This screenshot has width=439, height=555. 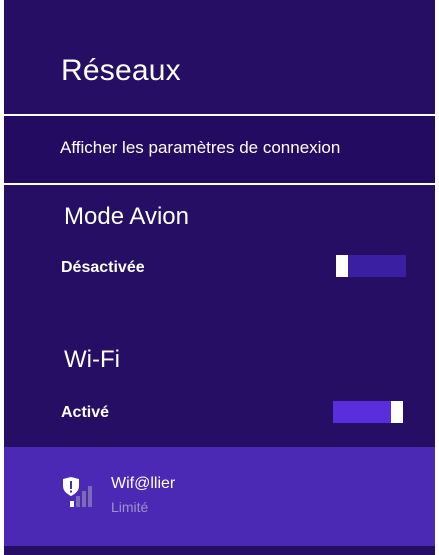 What do you see at coordinates (103, 267) in the screenshot?
I see `airplane-mode-state: Désactivée` at bounding box center [103, 267].